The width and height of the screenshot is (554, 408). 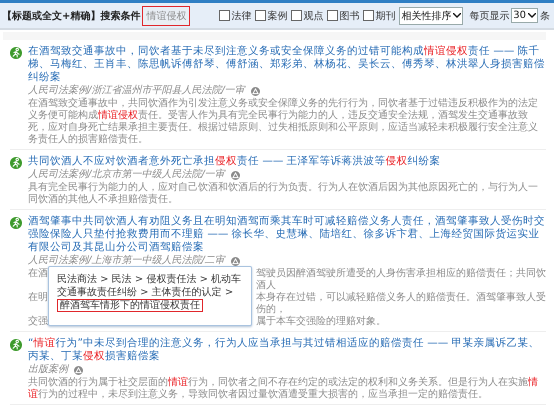 What do you see at coordinates (136, 91) in the screenshot?
I see `source-label: 人民司法案例/浙江省温州市平阳县人民法院/一审` at bounding box center [136, 91].